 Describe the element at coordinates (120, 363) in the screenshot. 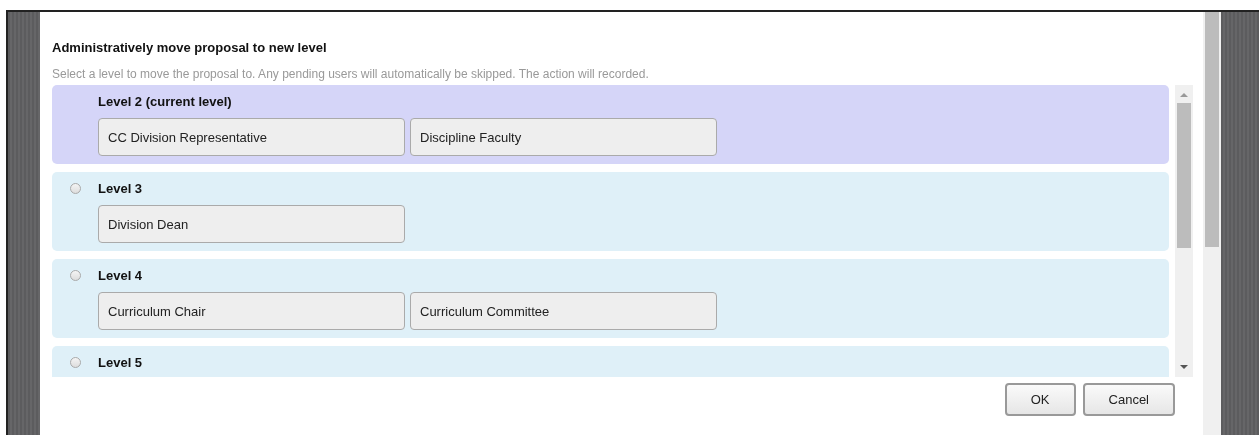

I see `level-title: Level 5` at that location.